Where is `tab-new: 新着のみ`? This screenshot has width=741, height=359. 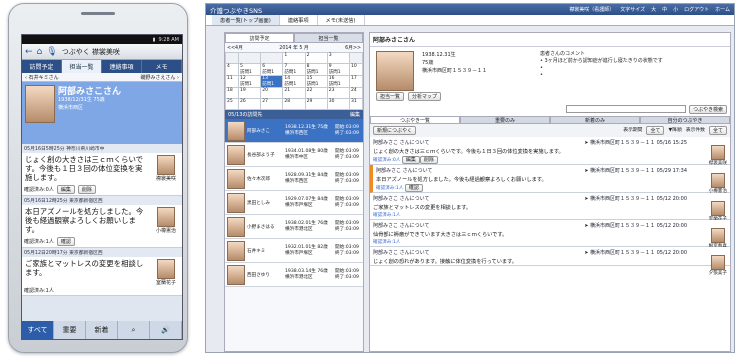 tab-new: 新着のみ is located at coordinates (595, 120).